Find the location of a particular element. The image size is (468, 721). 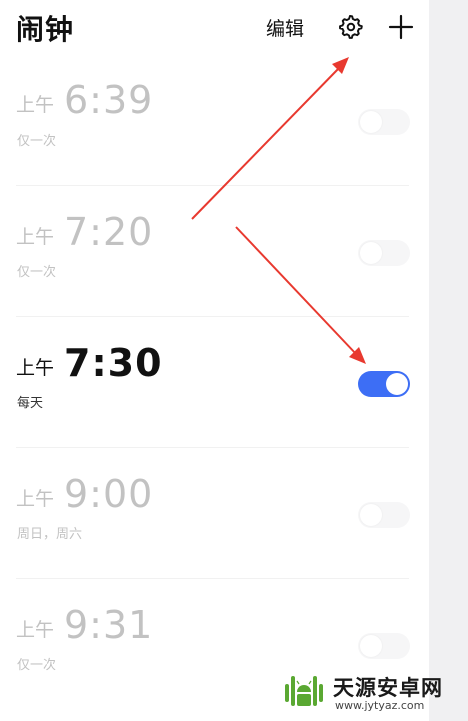

alarm-repeat: 周日，周六 is located at coordinates (50, 534).